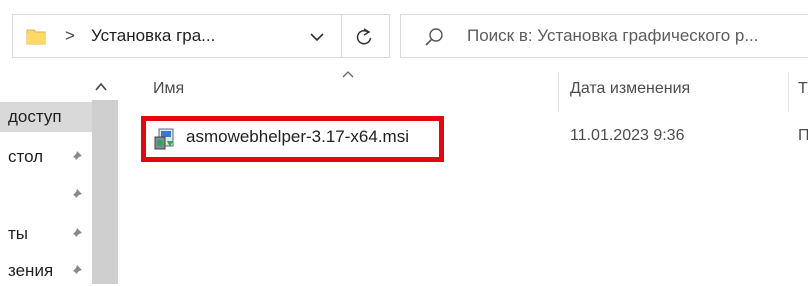  What do you see at coordinates (803, 135) in the screenshot?
I see `file-type: П` at bounding box center [803, 135].